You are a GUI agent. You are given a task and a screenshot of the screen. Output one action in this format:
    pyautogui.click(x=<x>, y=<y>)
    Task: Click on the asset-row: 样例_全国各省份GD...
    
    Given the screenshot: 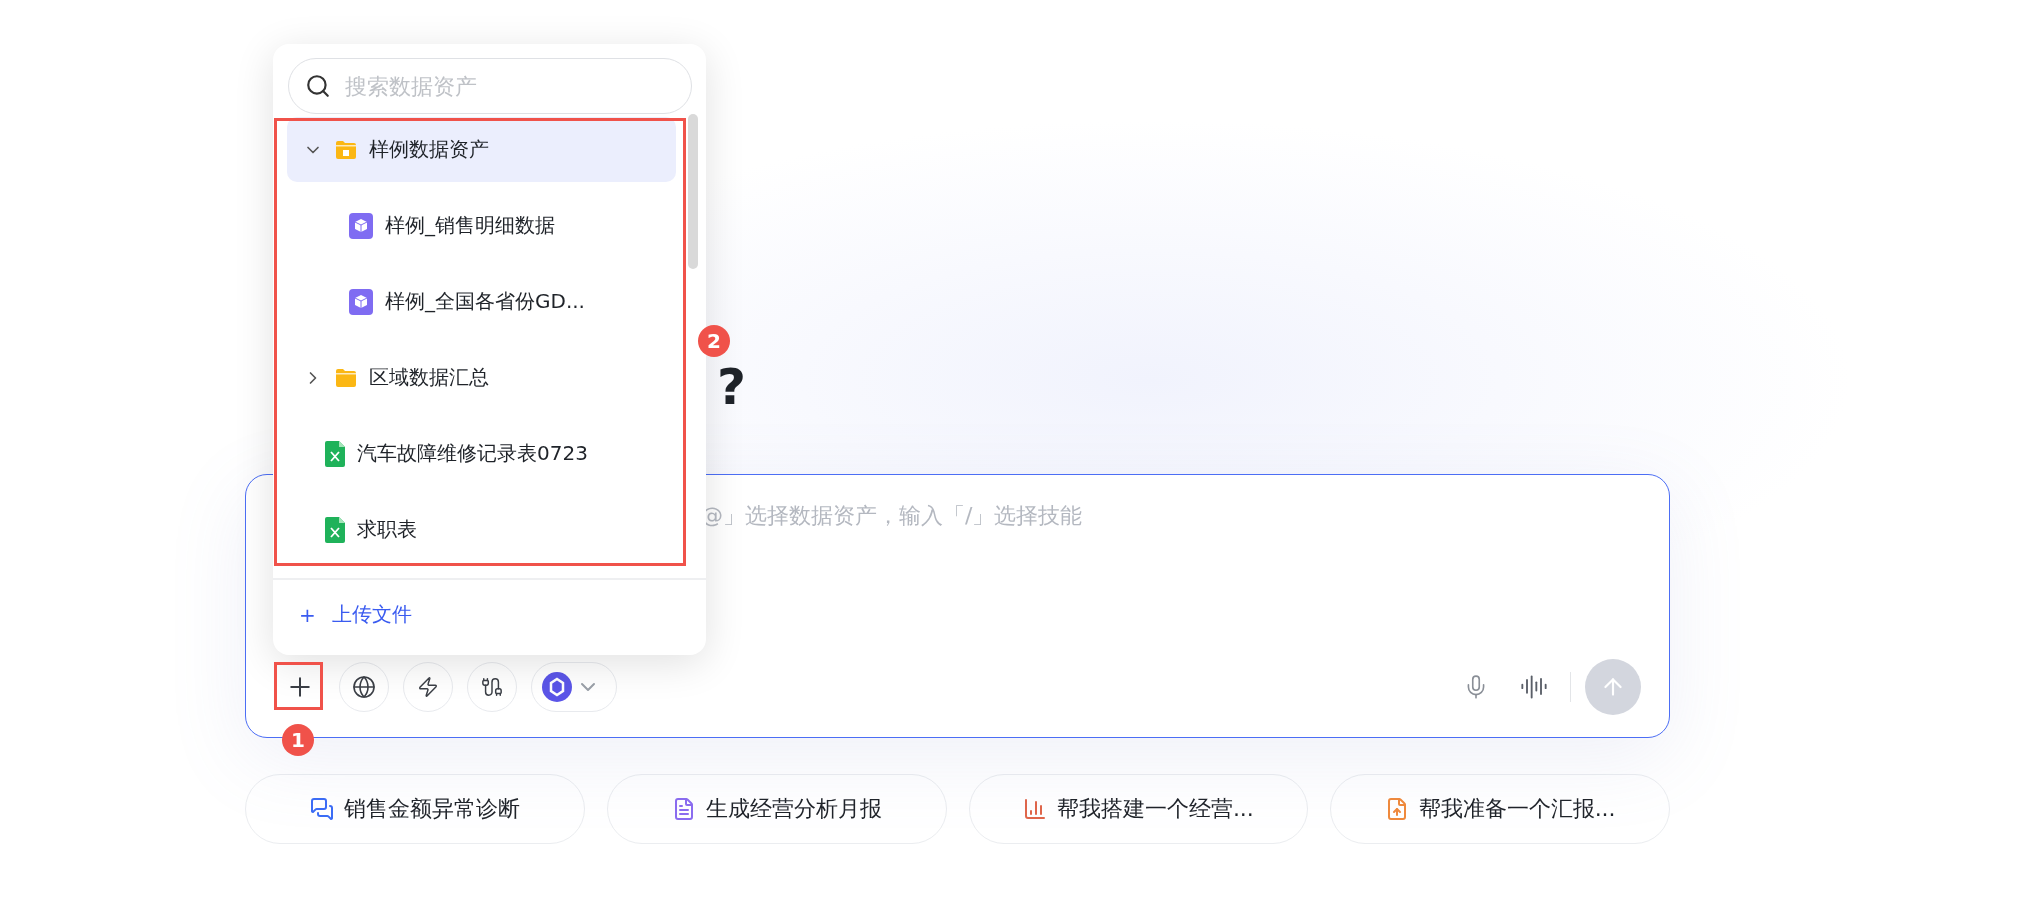 What is the action you would take?
    pyautogui.click(x=481, y=301)
    